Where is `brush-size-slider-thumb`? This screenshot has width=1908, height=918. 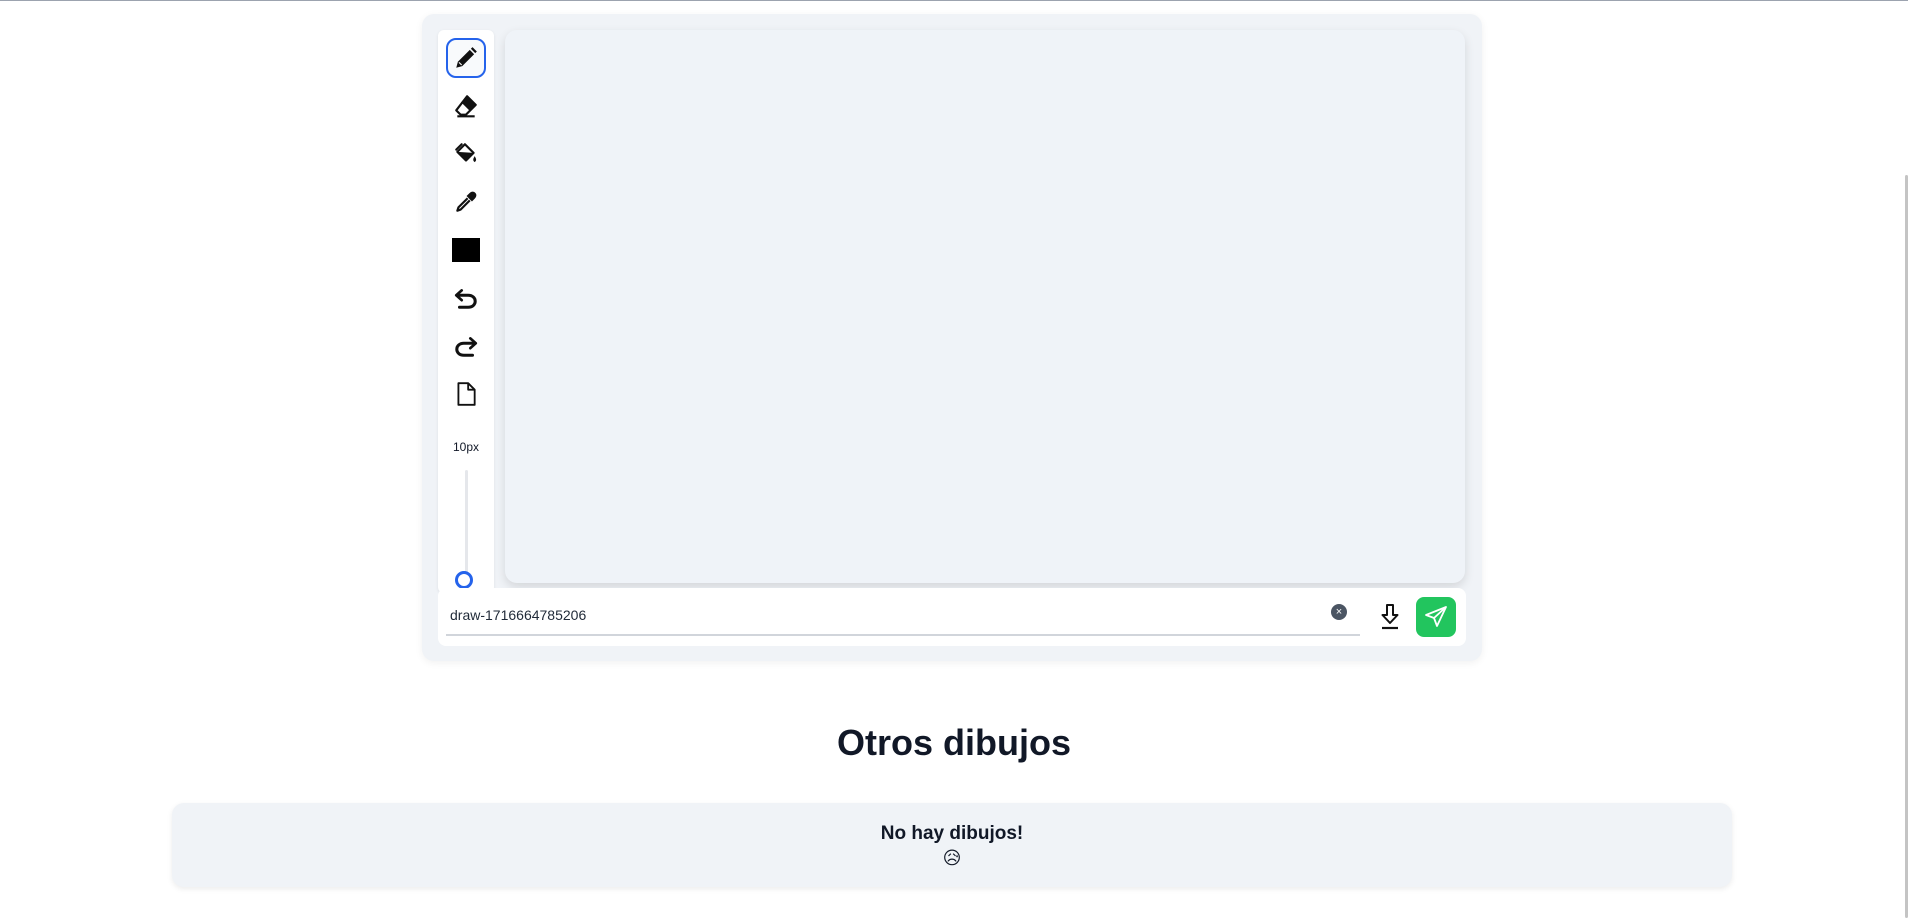
brush-size-slider-thumb is located at coordinates (464, 580).